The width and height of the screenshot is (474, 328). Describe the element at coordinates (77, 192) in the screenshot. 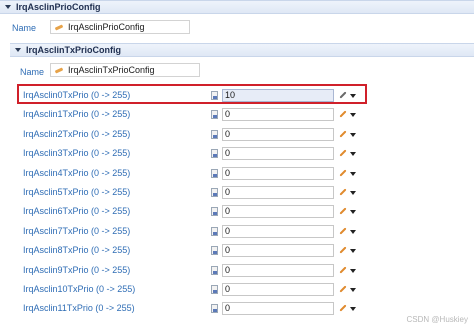

I see `param-label: IrqAsclin5TxPrio (0 -> 255)` at that location.